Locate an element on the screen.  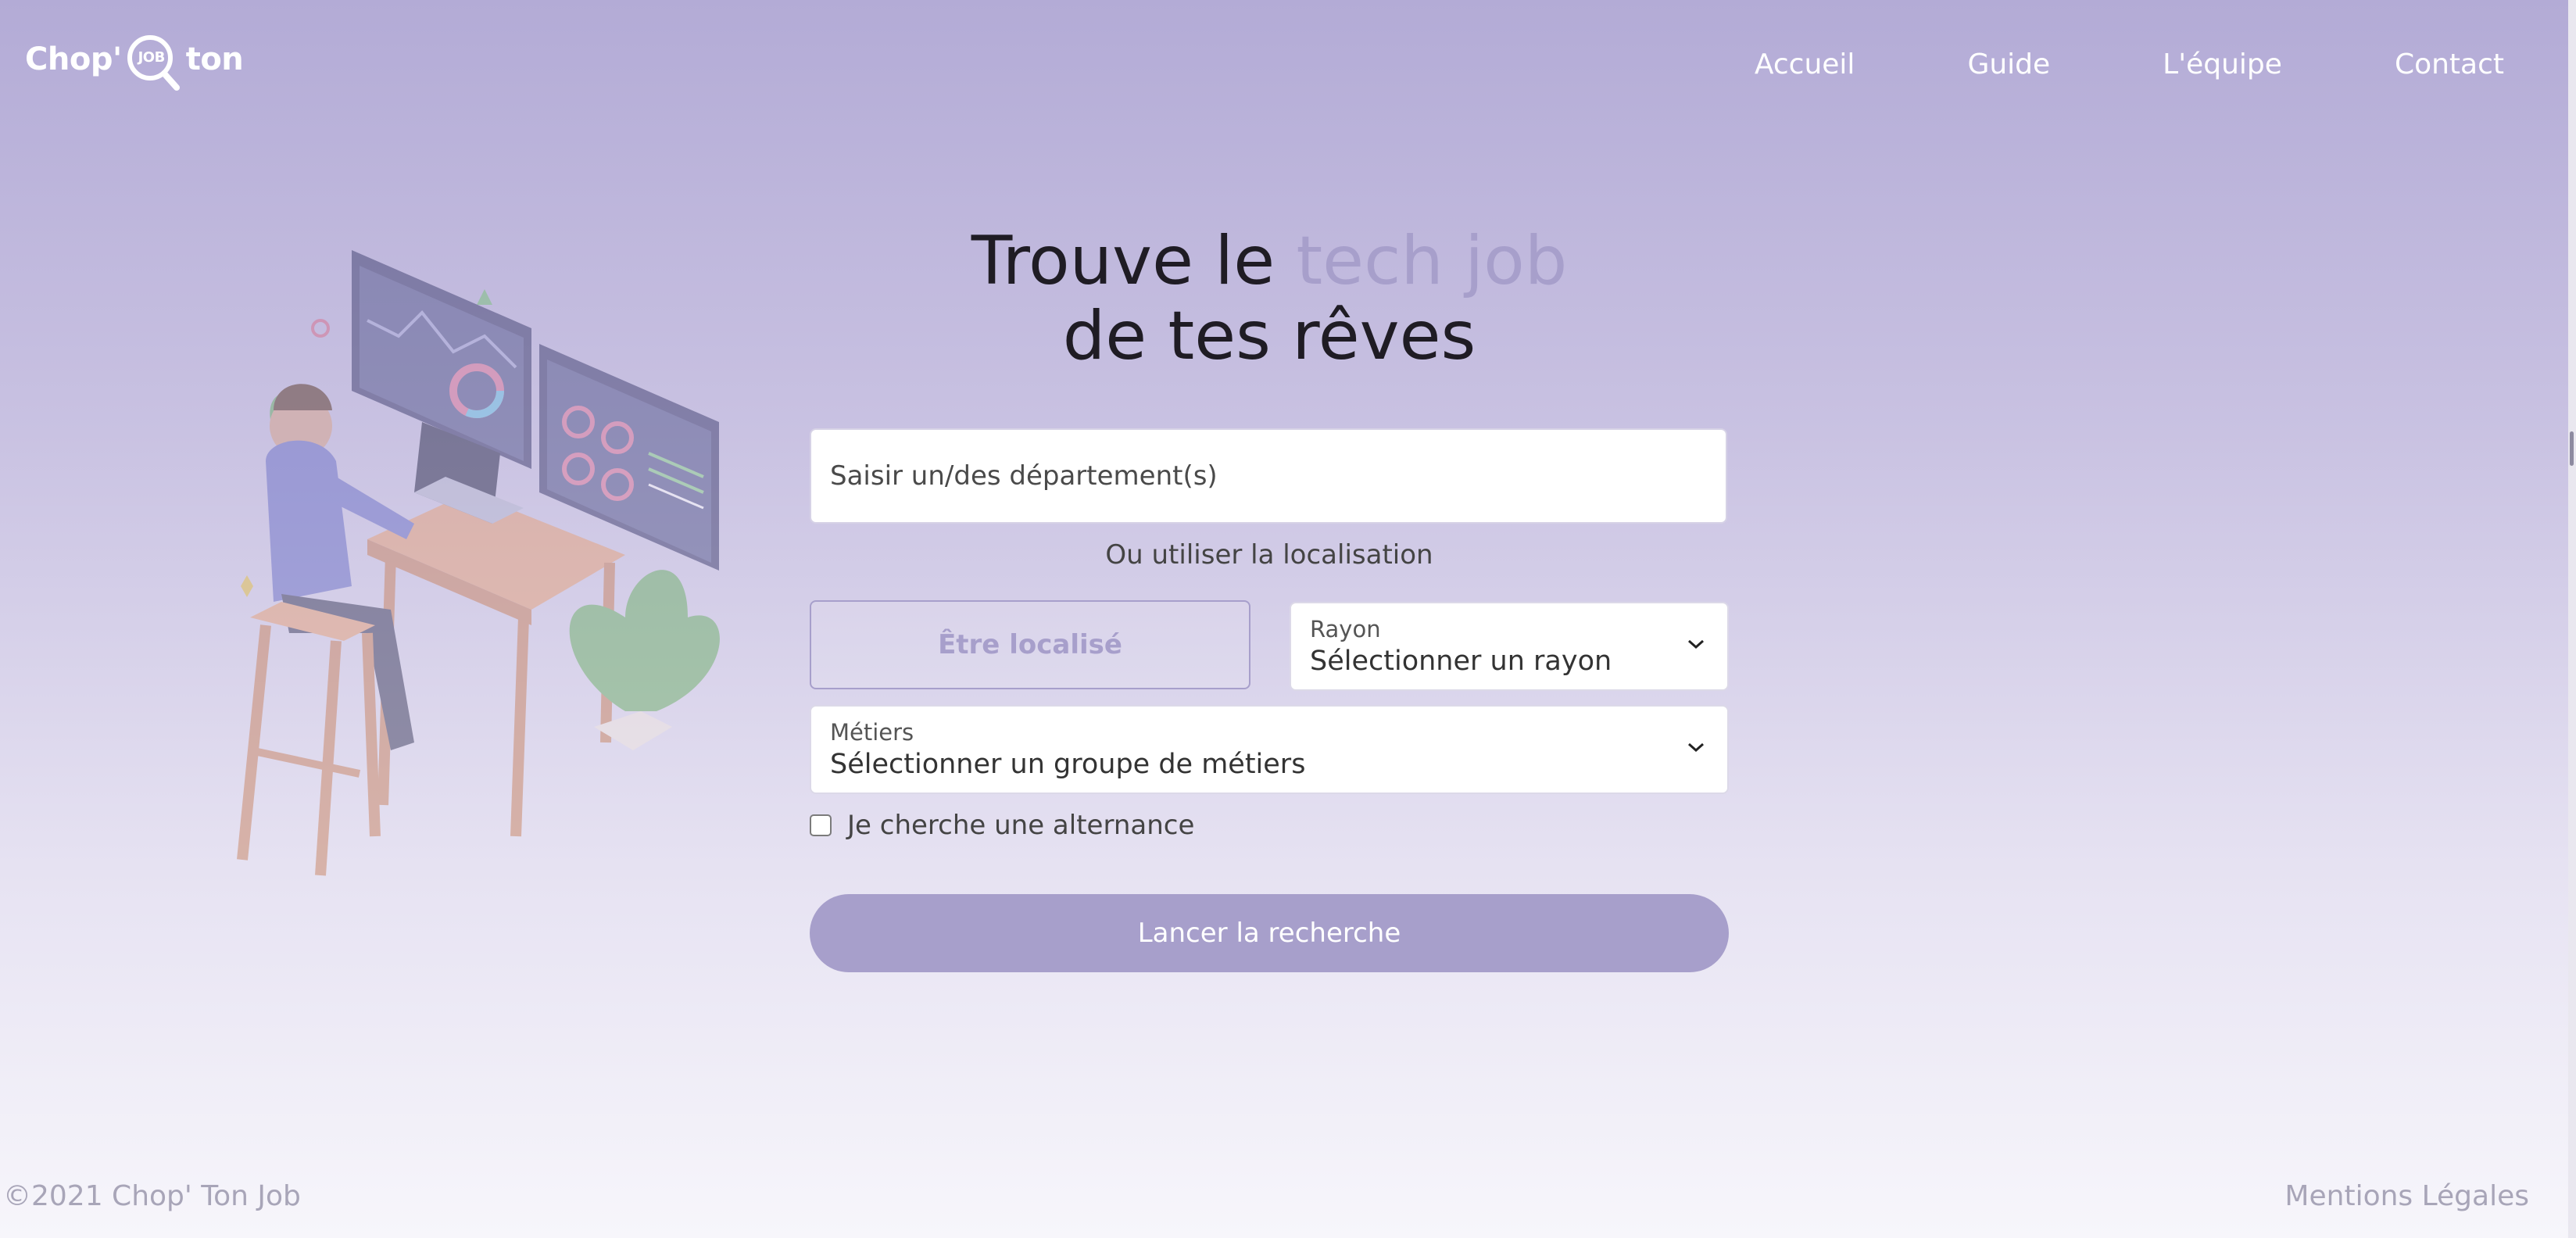
department-input is located at coordinates (1268, 476).